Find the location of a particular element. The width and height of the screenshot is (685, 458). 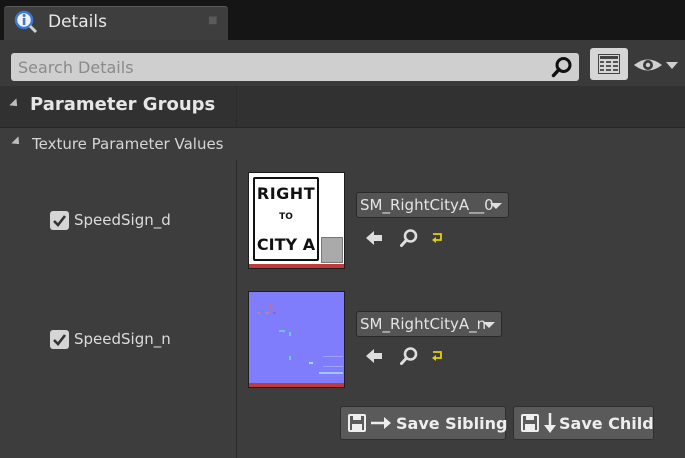

sign-text-line: CITY A is located at coordinates (286, 244).